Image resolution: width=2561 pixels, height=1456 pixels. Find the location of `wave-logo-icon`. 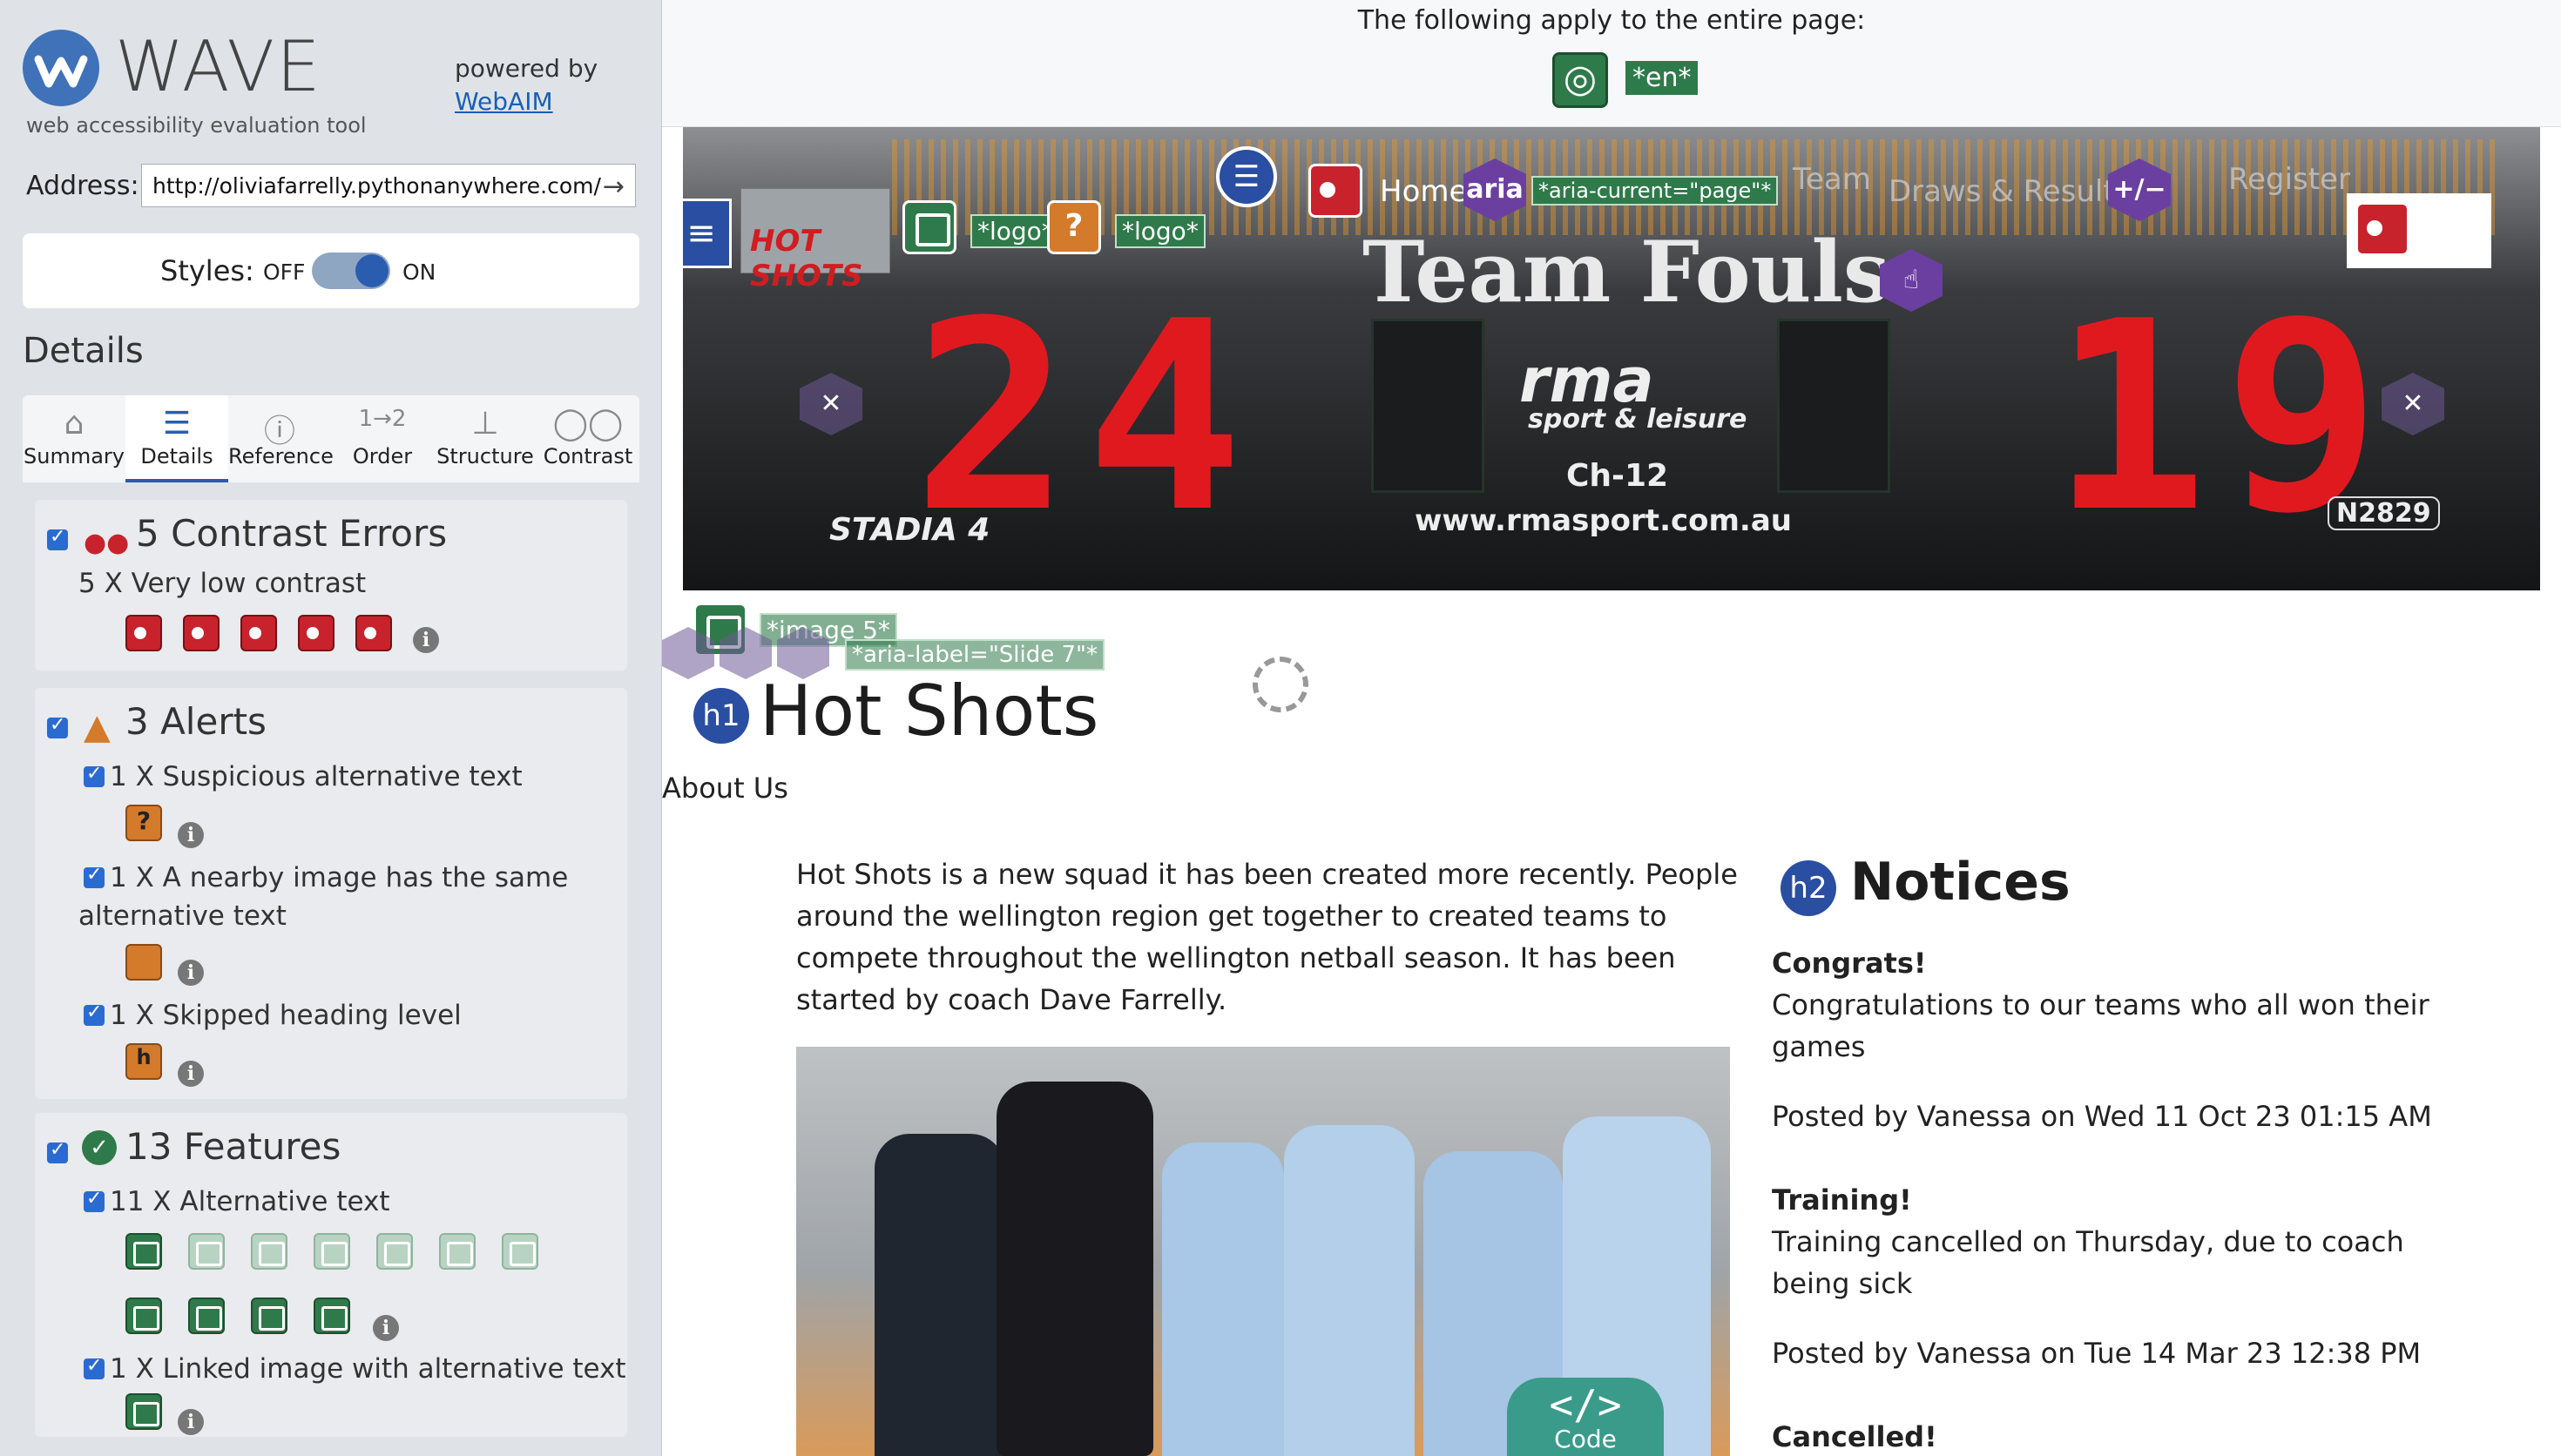

wave-logo-icon is located at coordinates (61, 68).